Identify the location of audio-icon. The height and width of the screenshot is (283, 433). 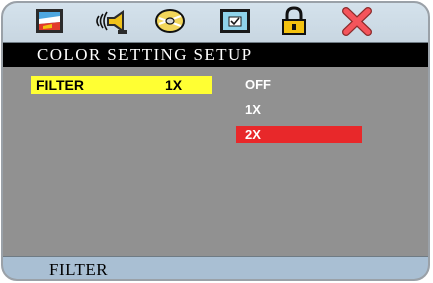
(111, 21).